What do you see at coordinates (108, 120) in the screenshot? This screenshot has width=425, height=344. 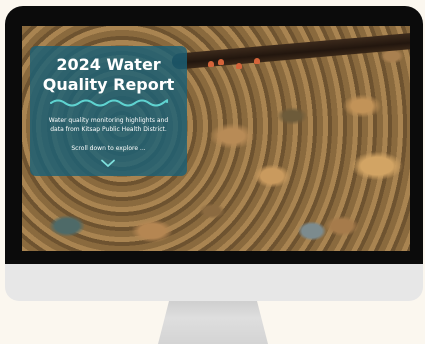 I see `hero-description-line-1: Water quality monitoring highlights and` at bounding box center [108, 120].